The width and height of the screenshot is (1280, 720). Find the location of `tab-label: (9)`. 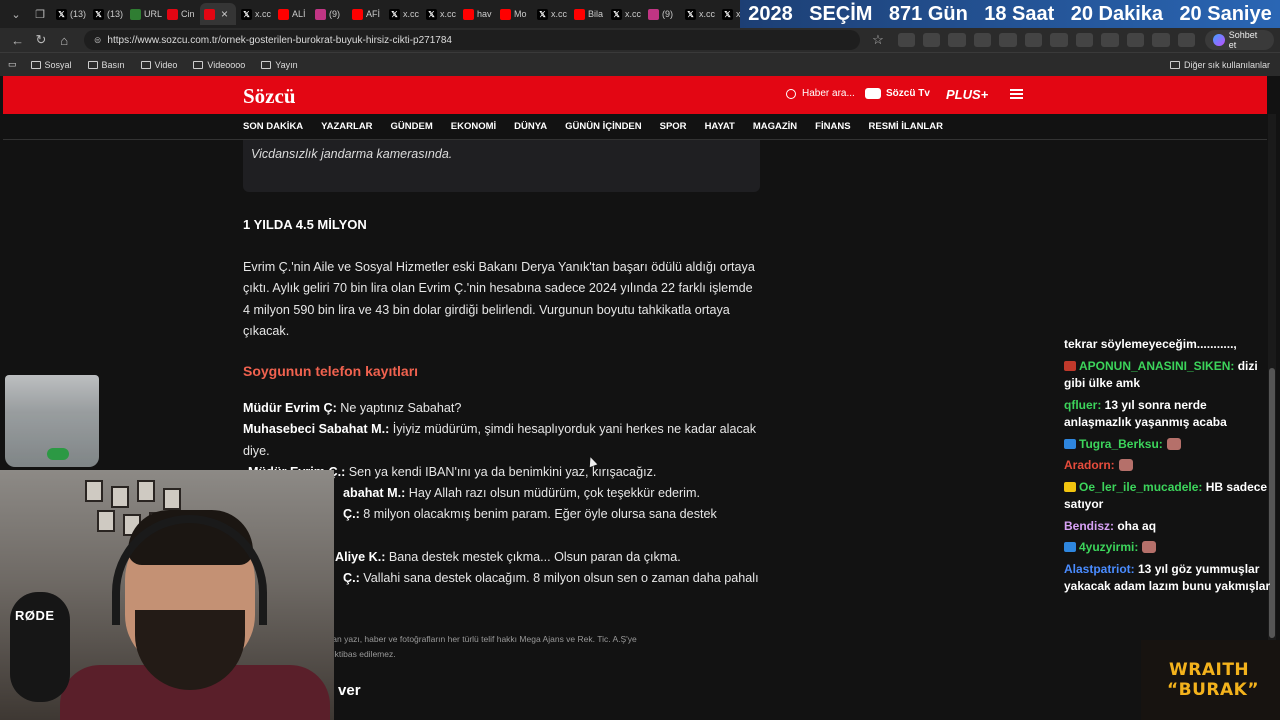

tab-label: (9) is located at coordinates (334, 14).